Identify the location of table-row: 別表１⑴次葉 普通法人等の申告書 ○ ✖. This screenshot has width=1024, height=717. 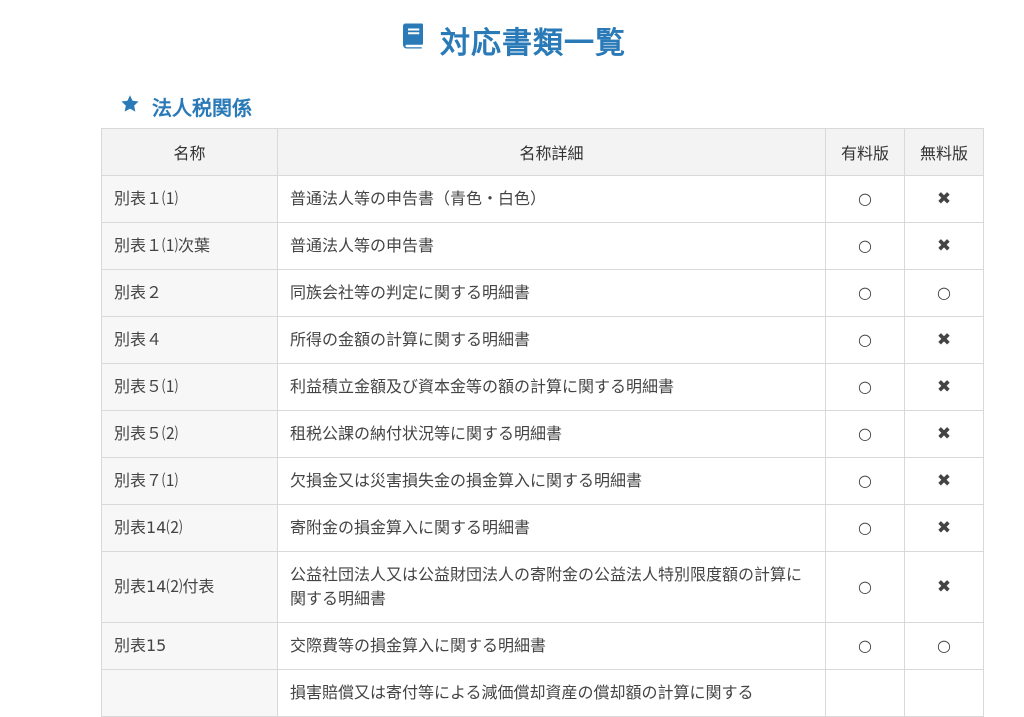
(542, 246).